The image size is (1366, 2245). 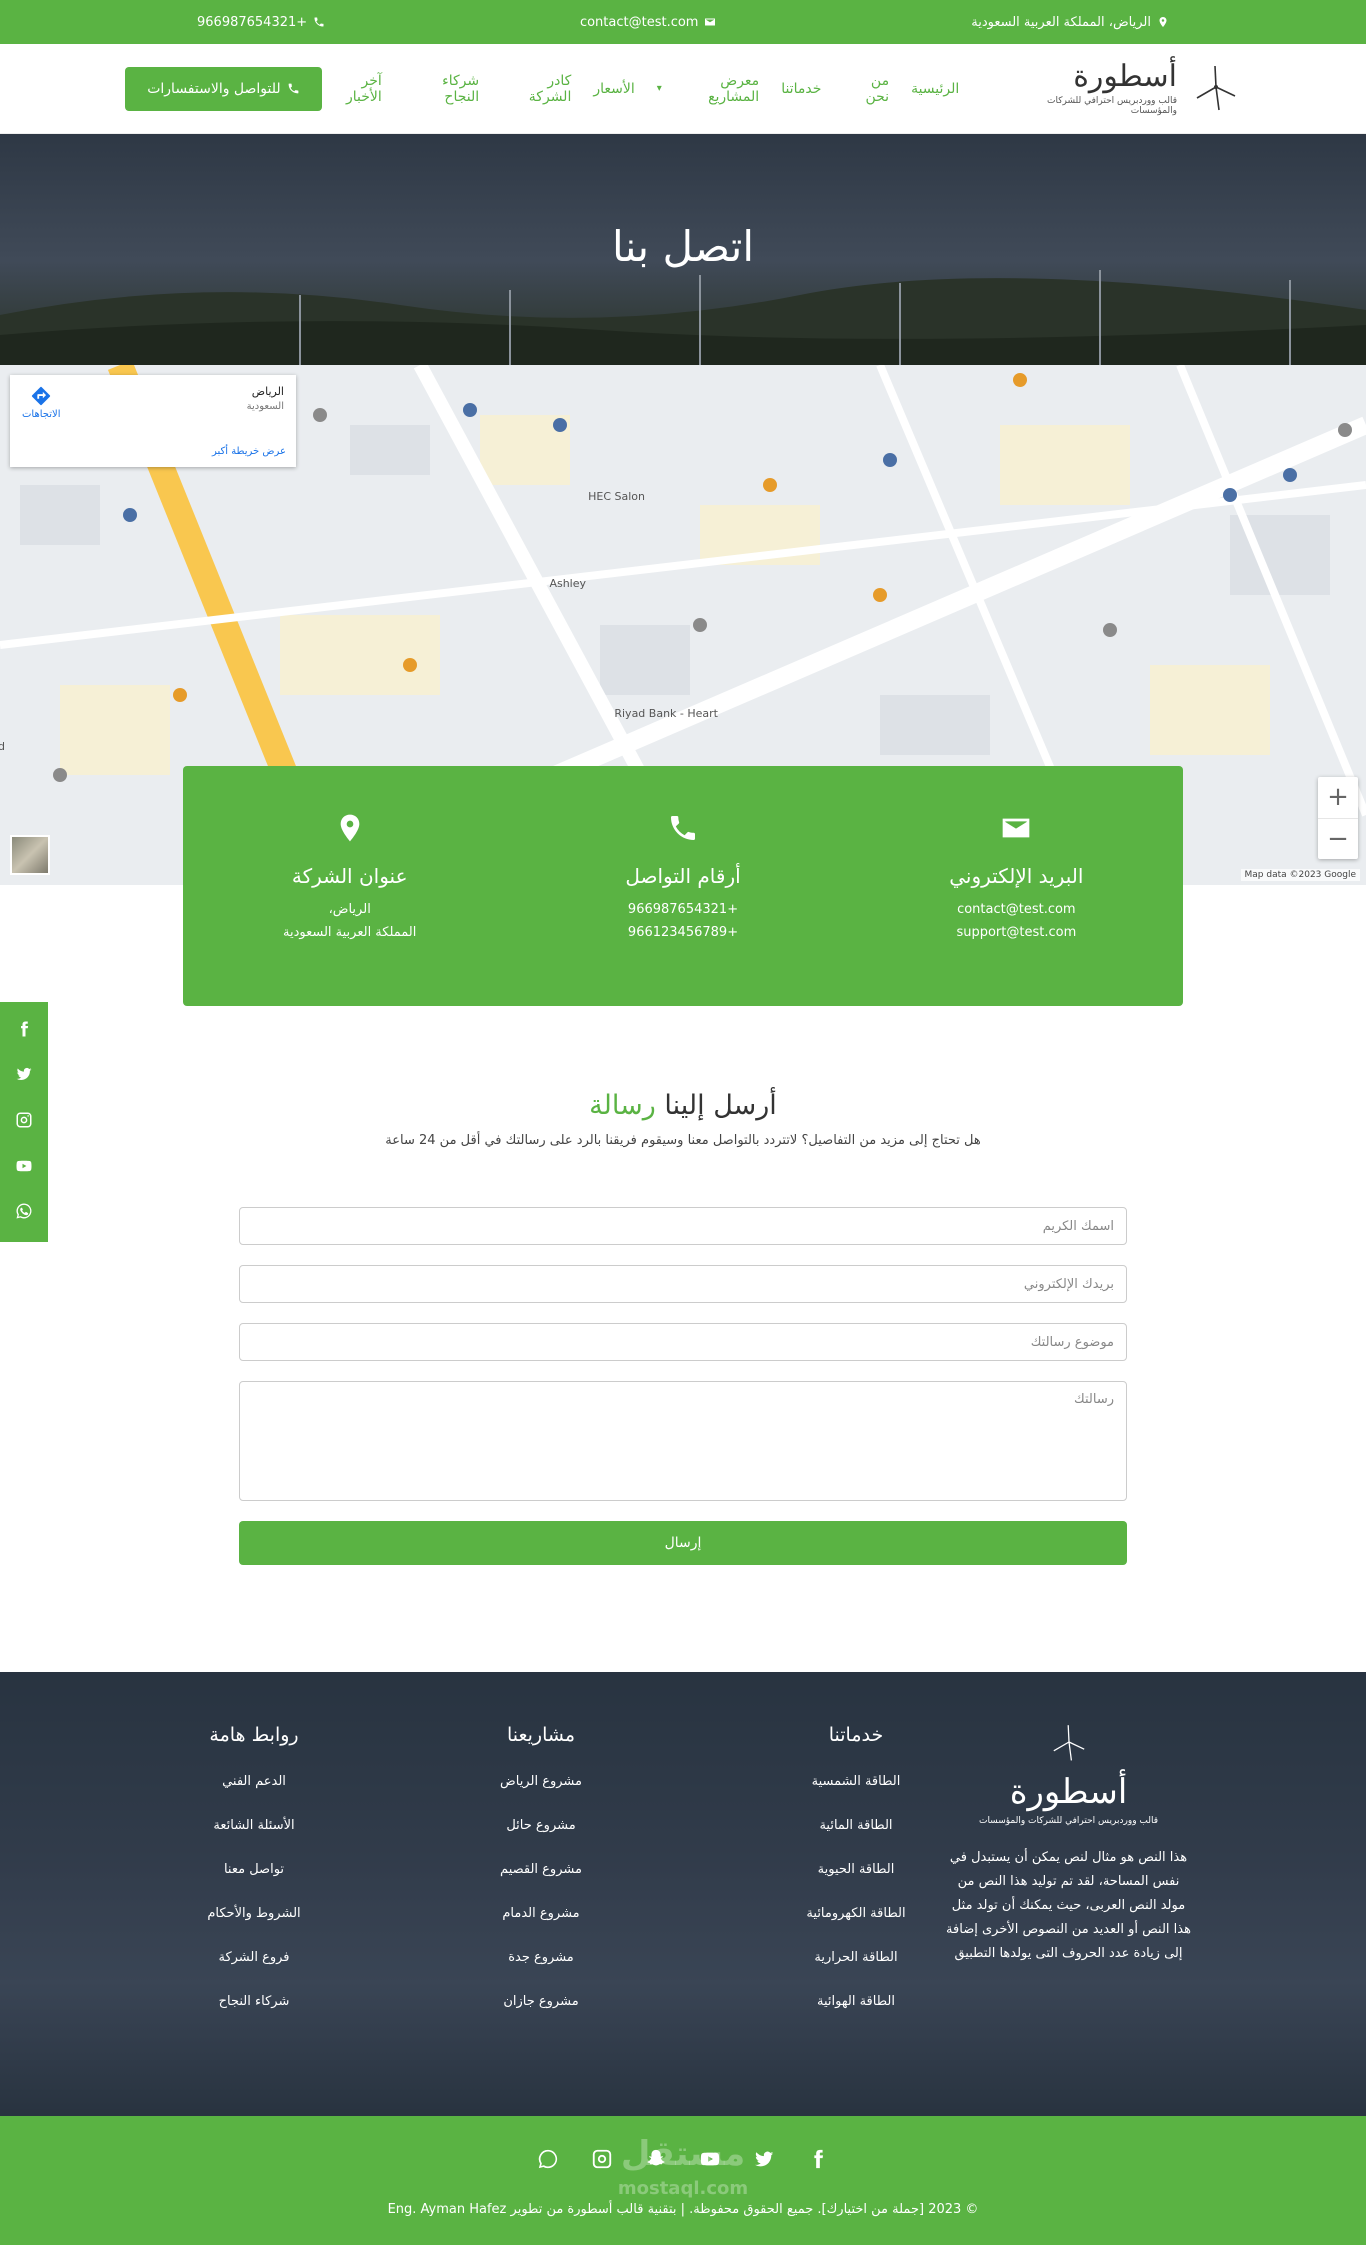 What do you see at coordinates (856, 1869) in the screenshot?
I see `footer-service-link: الطاقة الحيوية` at bounding box center [856, 1869].